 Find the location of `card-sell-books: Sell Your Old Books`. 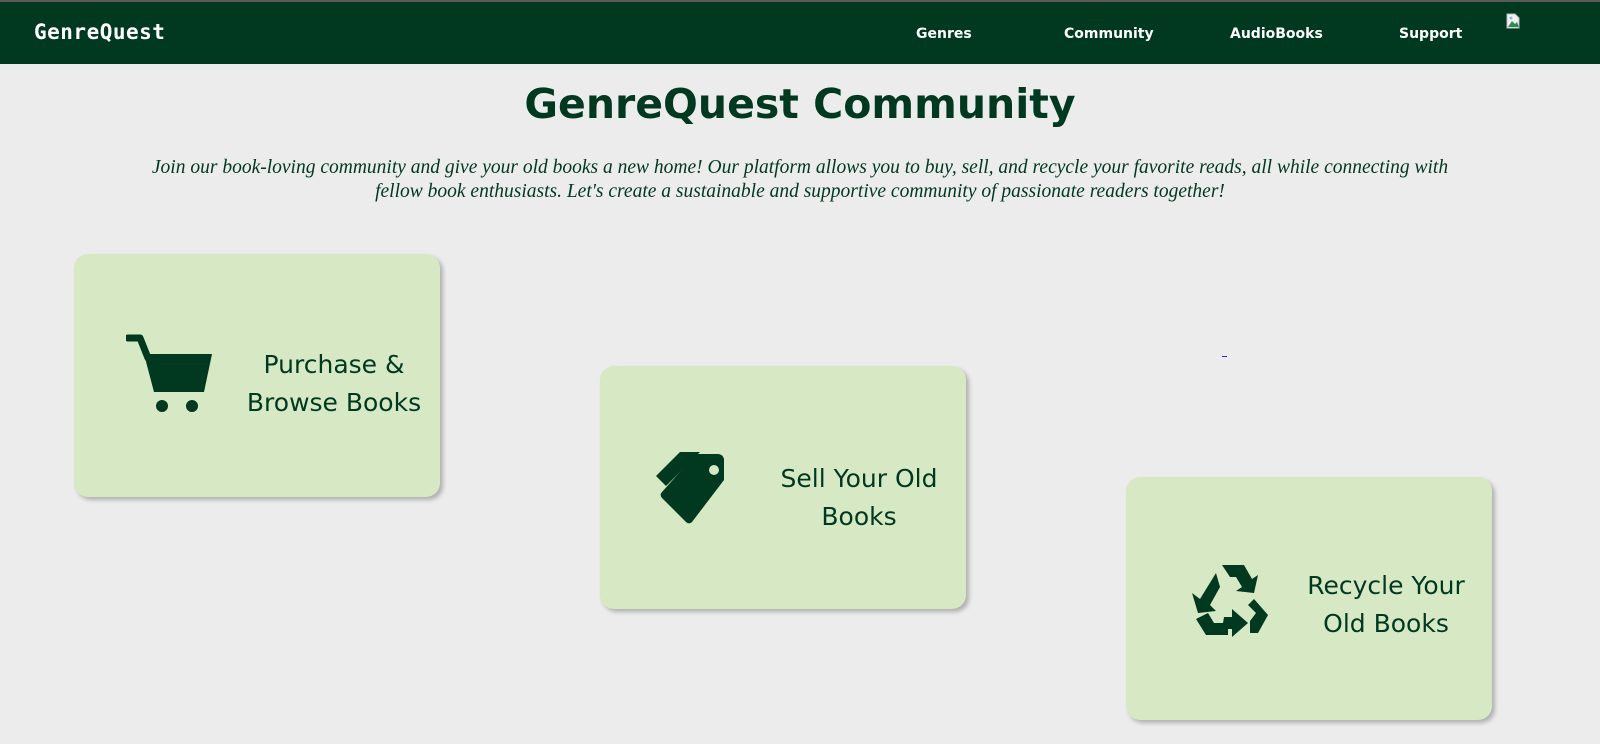

card-sell-books: Sell Your Old Books is located at coordinates (783, 487).